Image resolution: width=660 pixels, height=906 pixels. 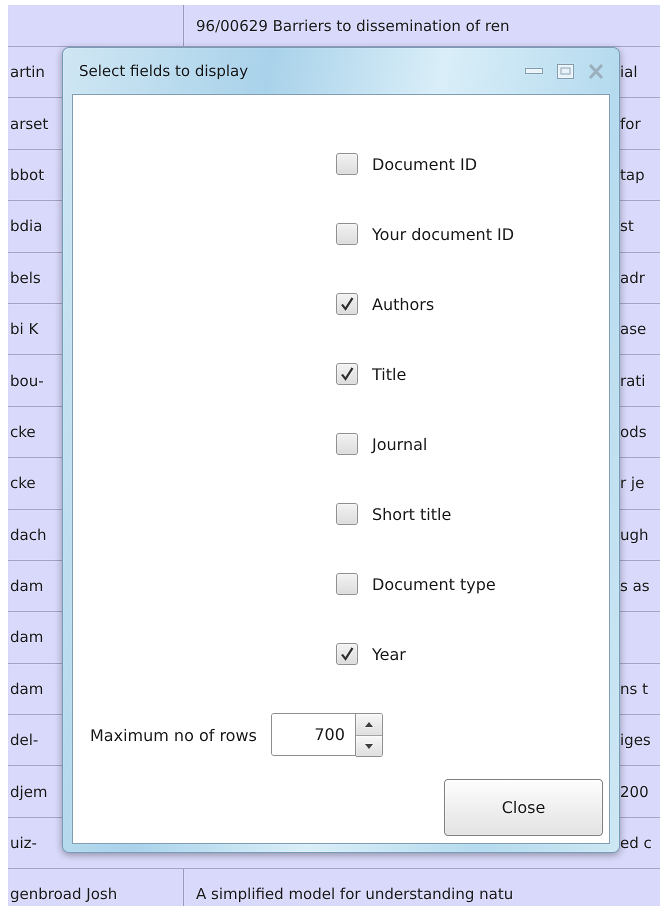 What do you see at coordinates (26, 226) in the screenshot?
I see `table-cell: bdia` at bounding box center [26, 226].